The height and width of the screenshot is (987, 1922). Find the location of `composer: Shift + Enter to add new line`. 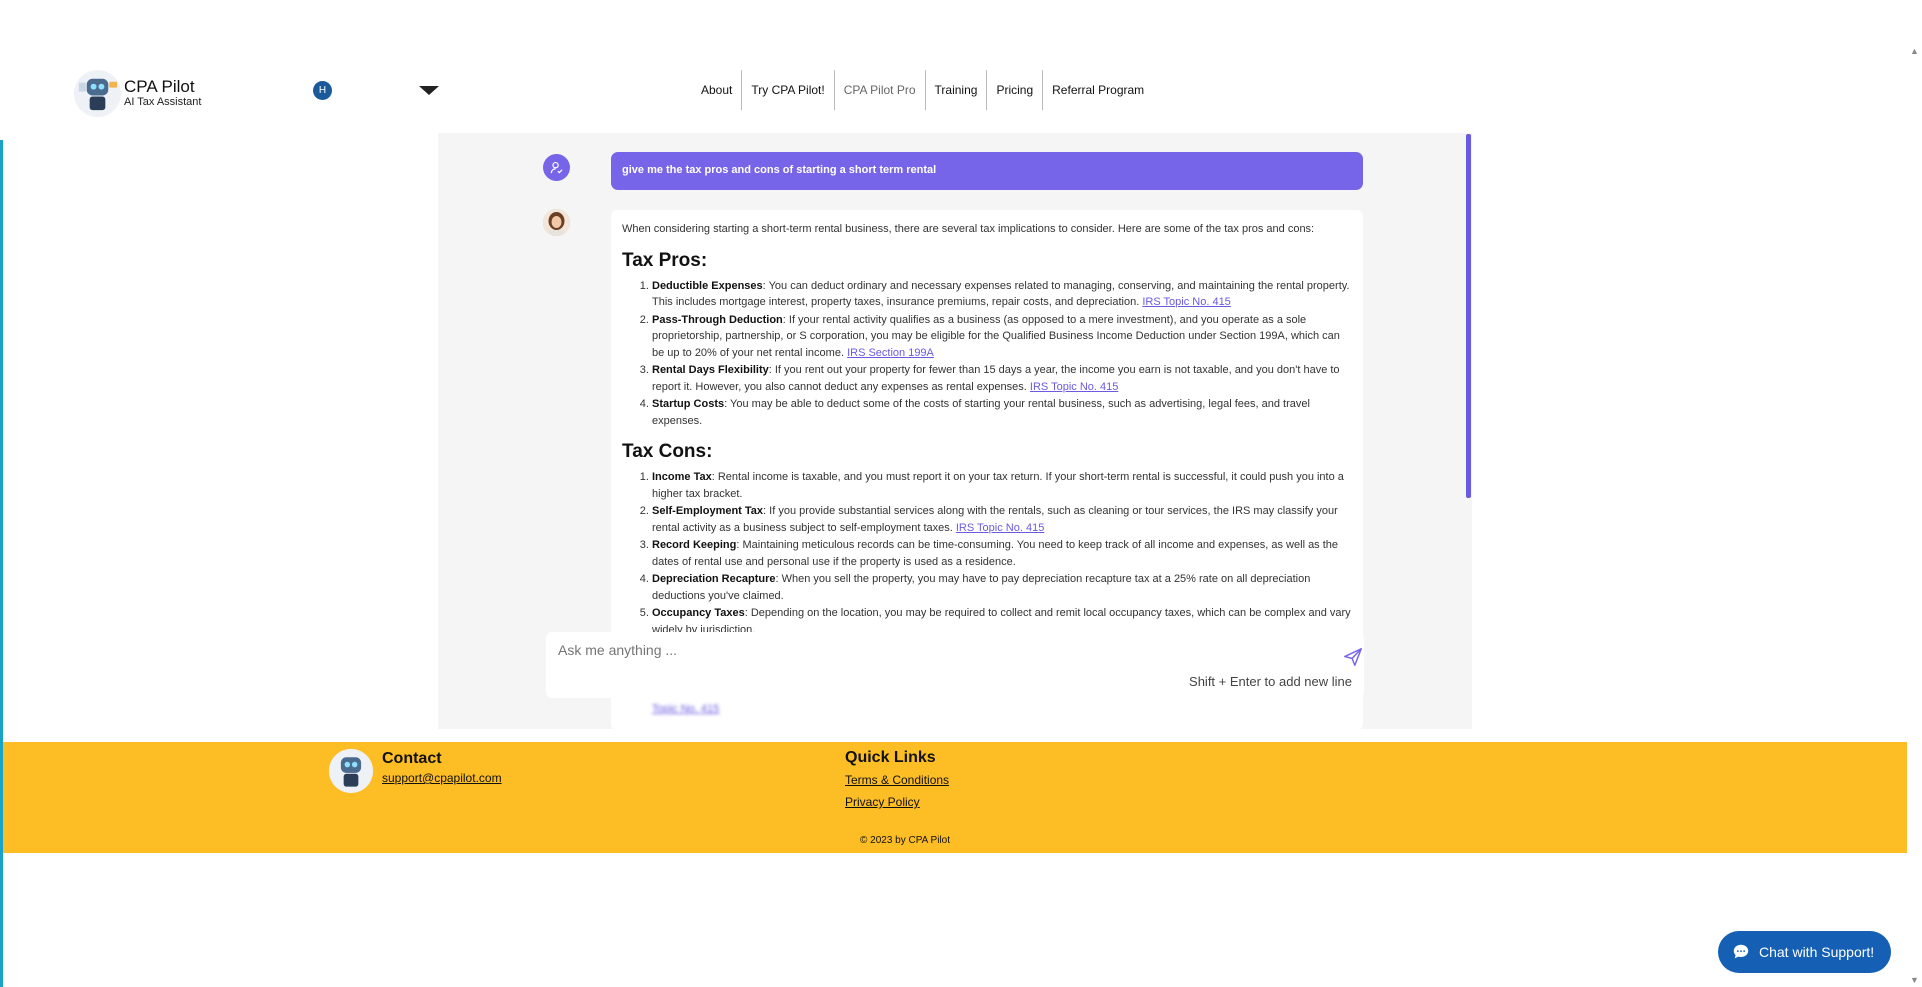

composer: Shift + Enter to add new line is located at coordinates (955, 665).